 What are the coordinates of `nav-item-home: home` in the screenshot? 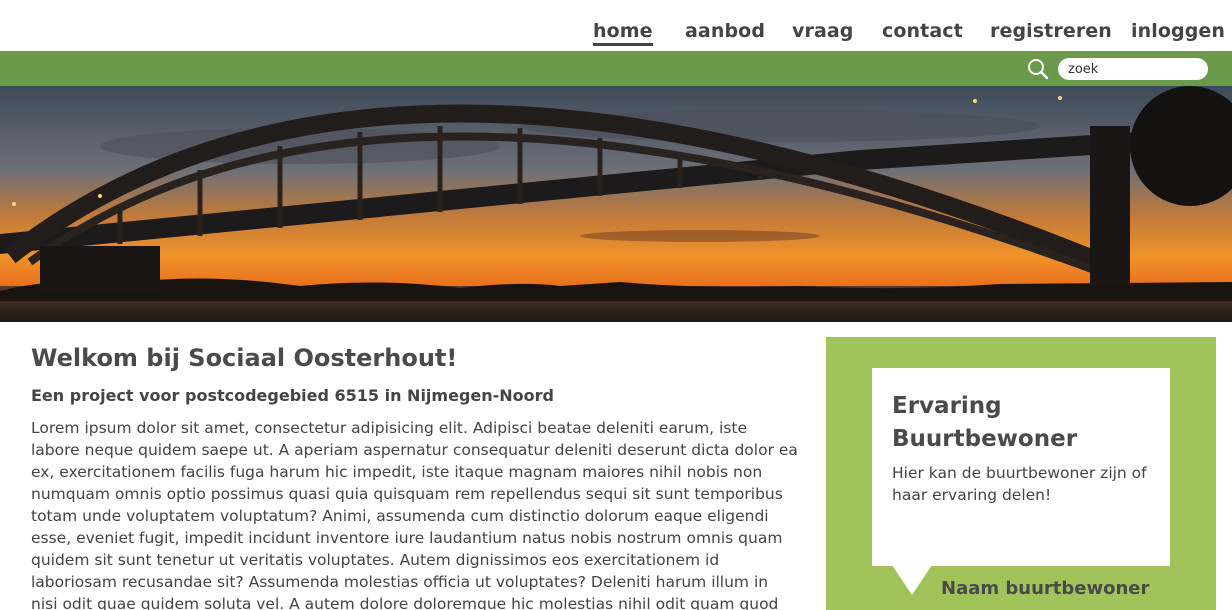 It's located at (623, 33).